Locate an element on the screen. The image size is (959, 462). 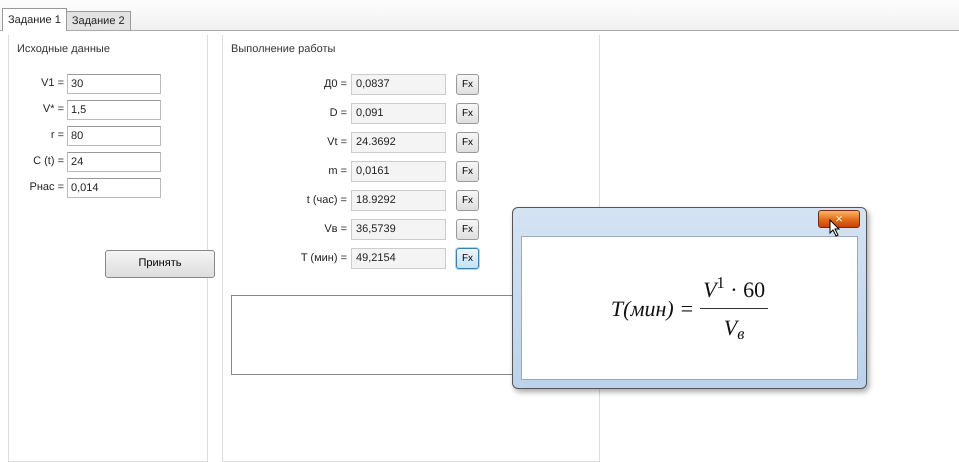
field-label: m = is located at coordinates (337, 171).